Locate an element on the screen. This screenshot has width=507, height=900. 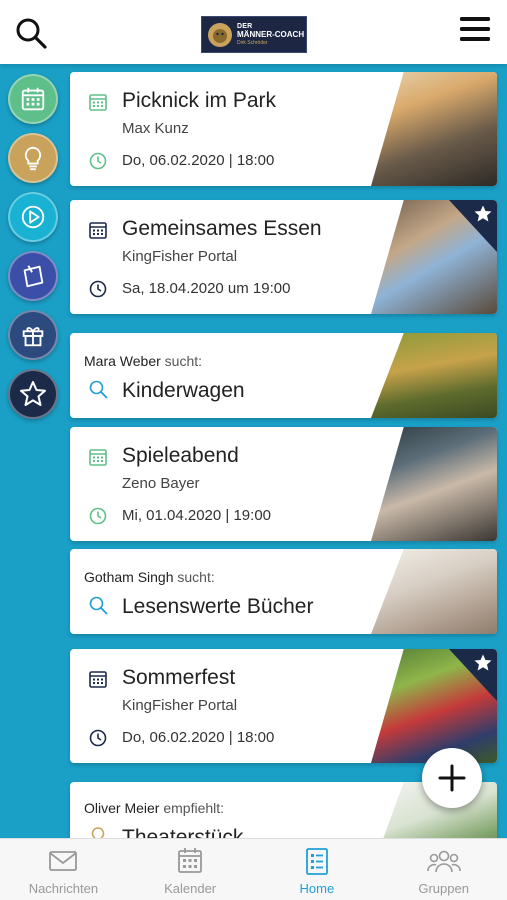
owner-verb: empfiehlt: is located at coordinates (194, 808).